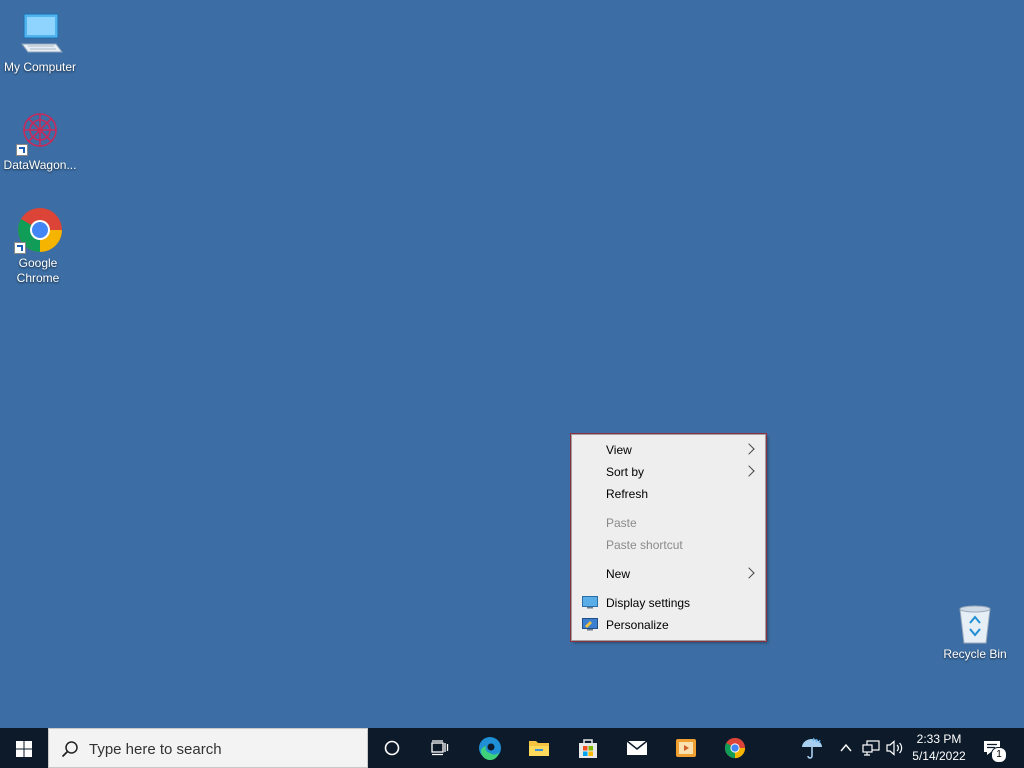 The width and height of the screenshot is (1024, 768). Describe the element at coordinates (644, 545) in the screenshot. I see `menu-item-label: Paste shortcut` at that location.